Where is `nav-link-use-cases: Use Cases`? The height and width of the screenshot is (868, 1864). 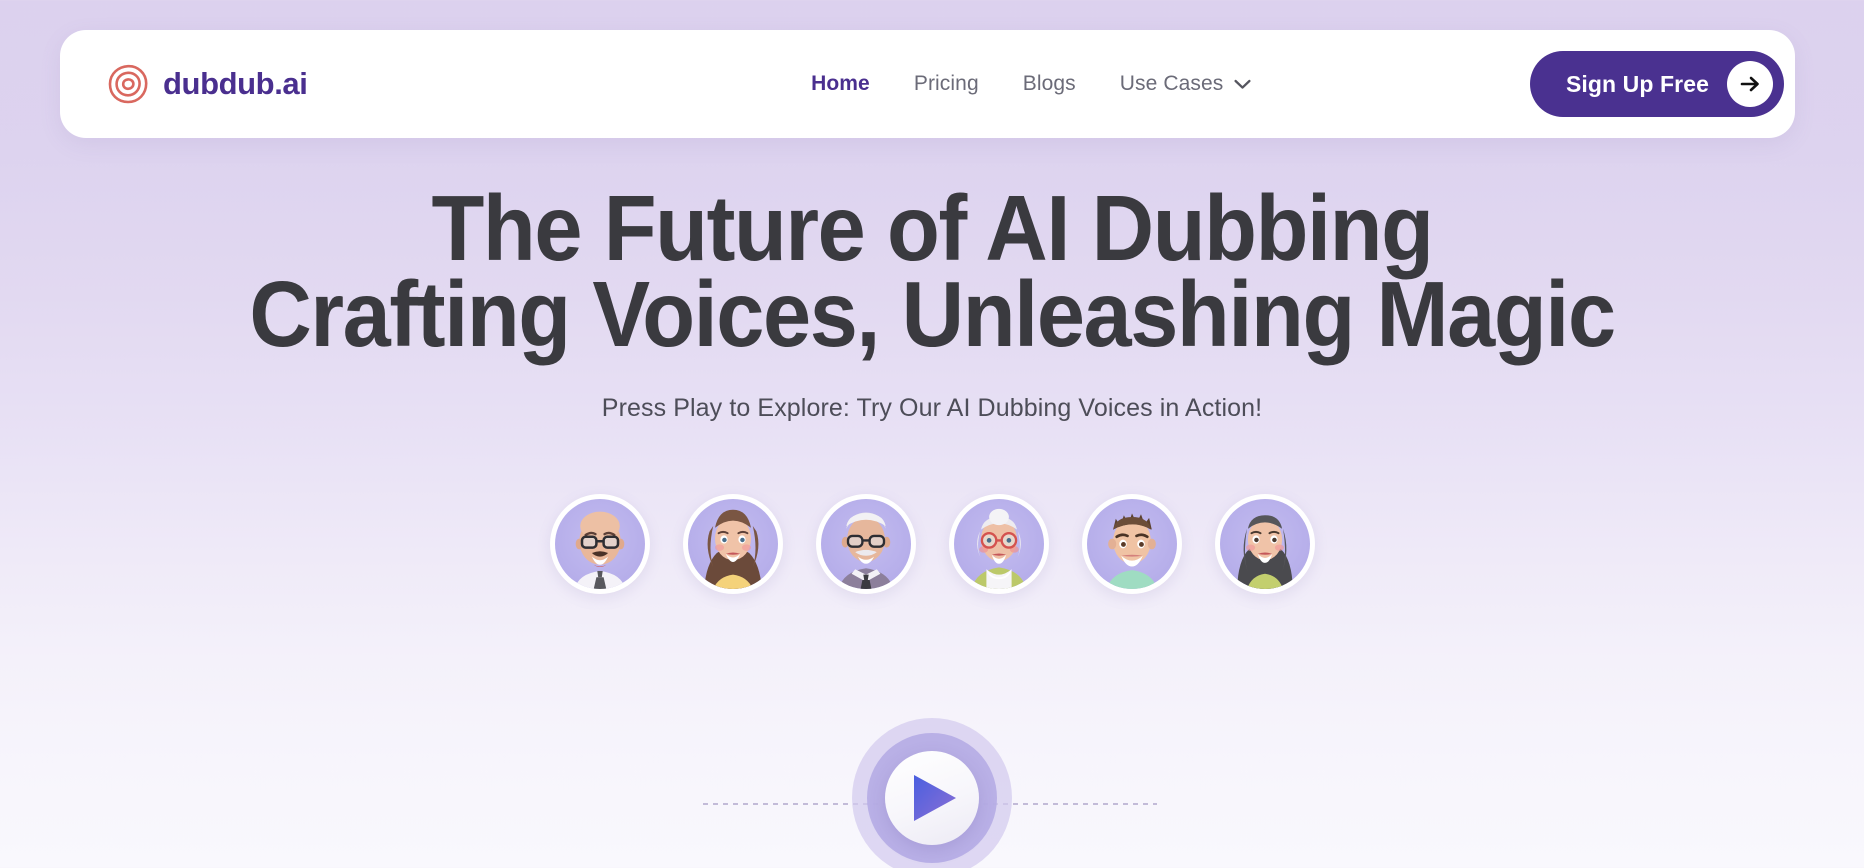 nav-link-use-cases: Use Cases is located at coordinates (1186, 84).